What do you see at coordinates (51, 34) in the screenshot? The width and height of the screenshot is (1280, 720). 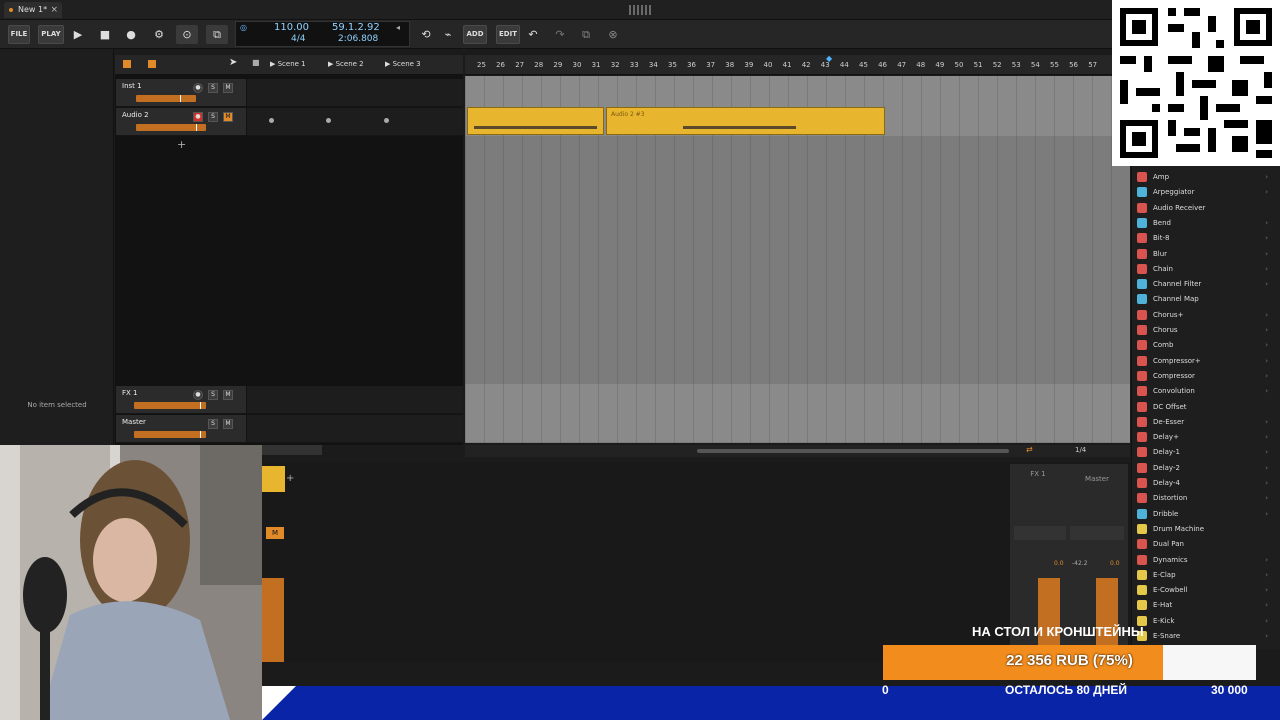 I see `play-mode-button: PLAY` at bounding box center [51, 34].